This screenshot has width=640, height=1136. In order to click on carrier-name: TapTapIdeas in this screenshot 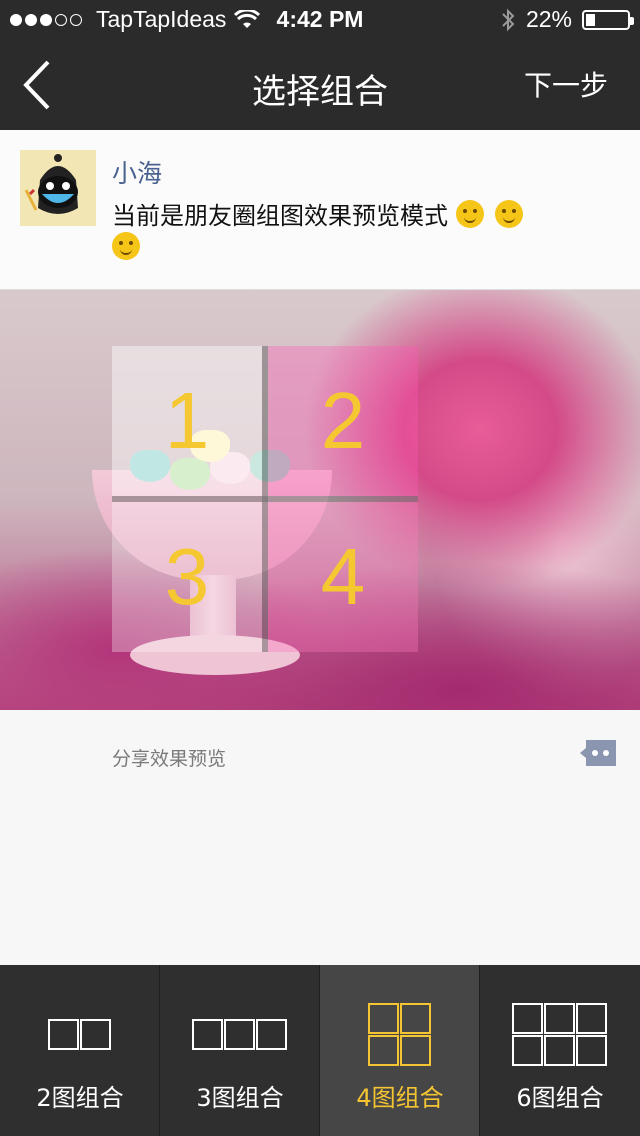, I will do `click(161, 19)`.